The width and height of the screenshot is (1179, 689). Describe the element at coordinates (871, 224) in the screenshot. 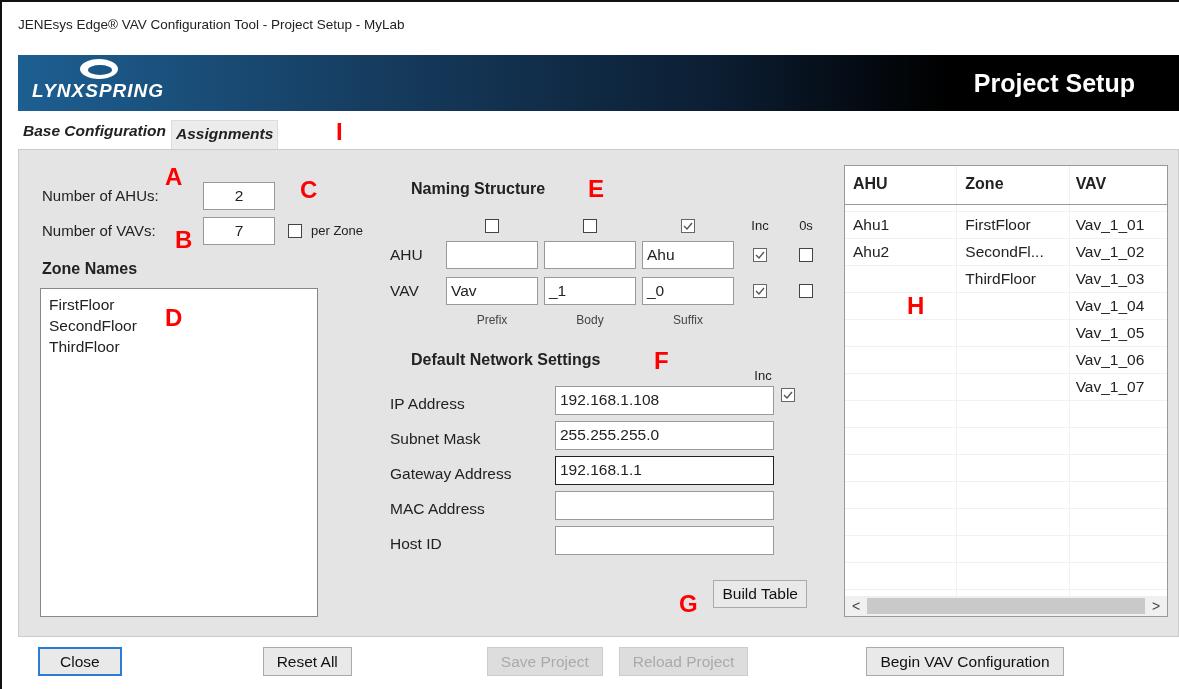

I see `table-cell: Ahu1` at that location.